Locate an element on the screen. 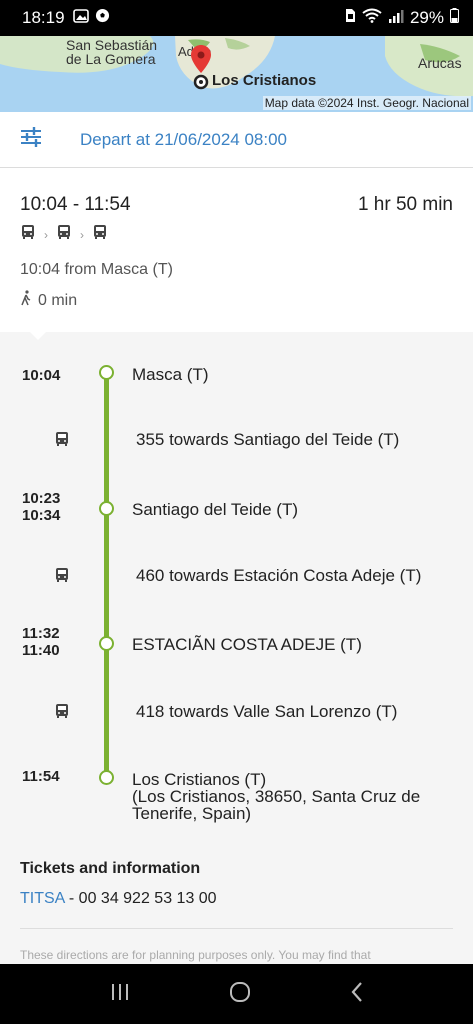 Image resolution: width=473 pixels, height=1024 pixels. recent-apps-icon is located at coordinates (120, 994).